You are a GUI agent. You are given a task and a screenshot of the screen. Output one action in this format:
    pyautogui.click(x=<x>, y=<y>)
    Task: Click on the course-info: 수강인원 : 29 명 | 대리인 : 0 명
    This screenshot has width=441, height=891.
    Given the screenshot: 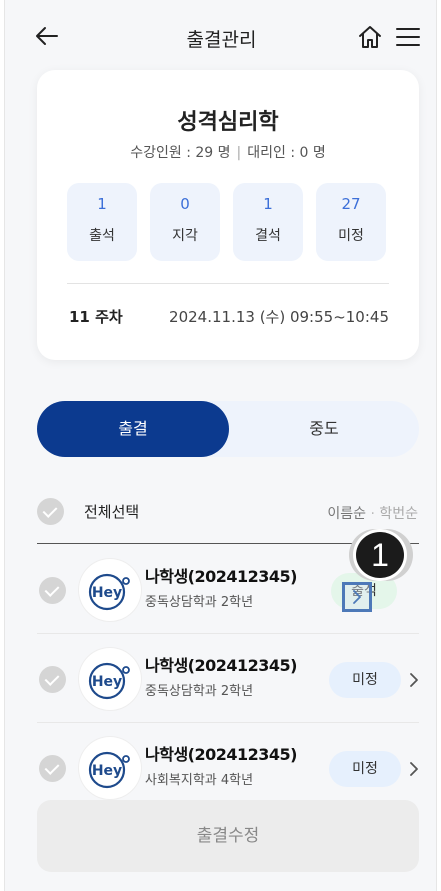 What is the action you would take?
    pyautogui.click(x=228, y=153)
    